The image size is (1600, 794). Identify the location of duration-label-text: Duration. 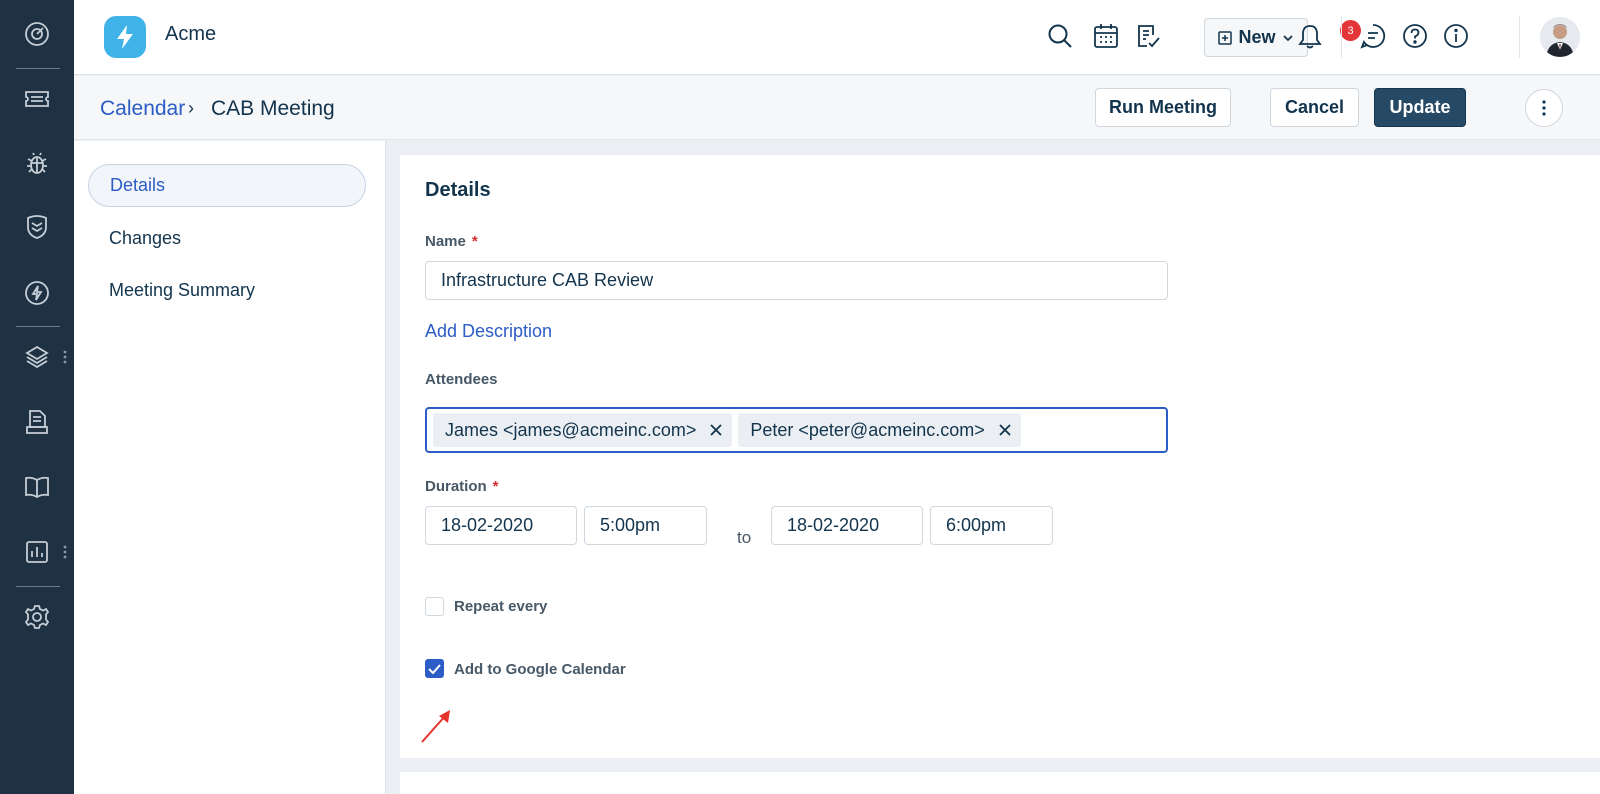
(456, 486).